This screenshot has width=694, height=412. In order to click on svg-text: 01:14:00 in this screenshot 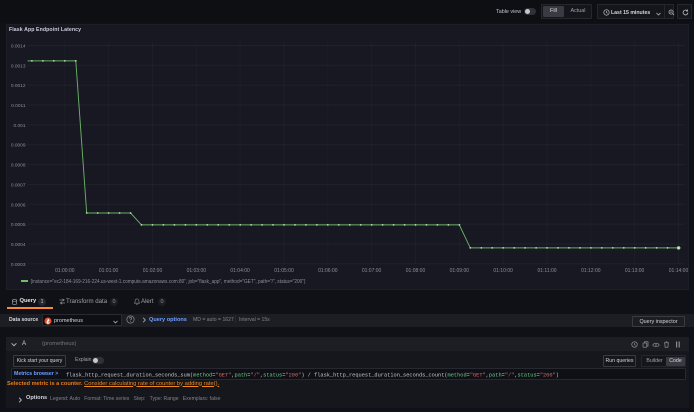, I will do `click(679, 271)`.